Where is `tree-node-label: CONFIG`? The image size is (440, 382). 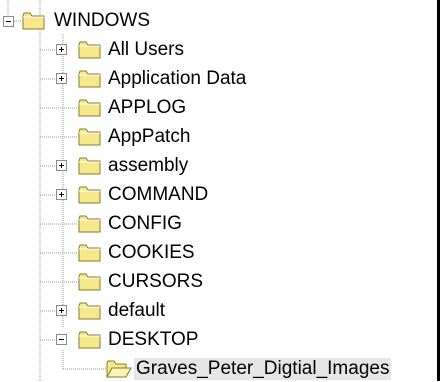
tree-node-label: CONFIG is located at coordinates (145, 223).